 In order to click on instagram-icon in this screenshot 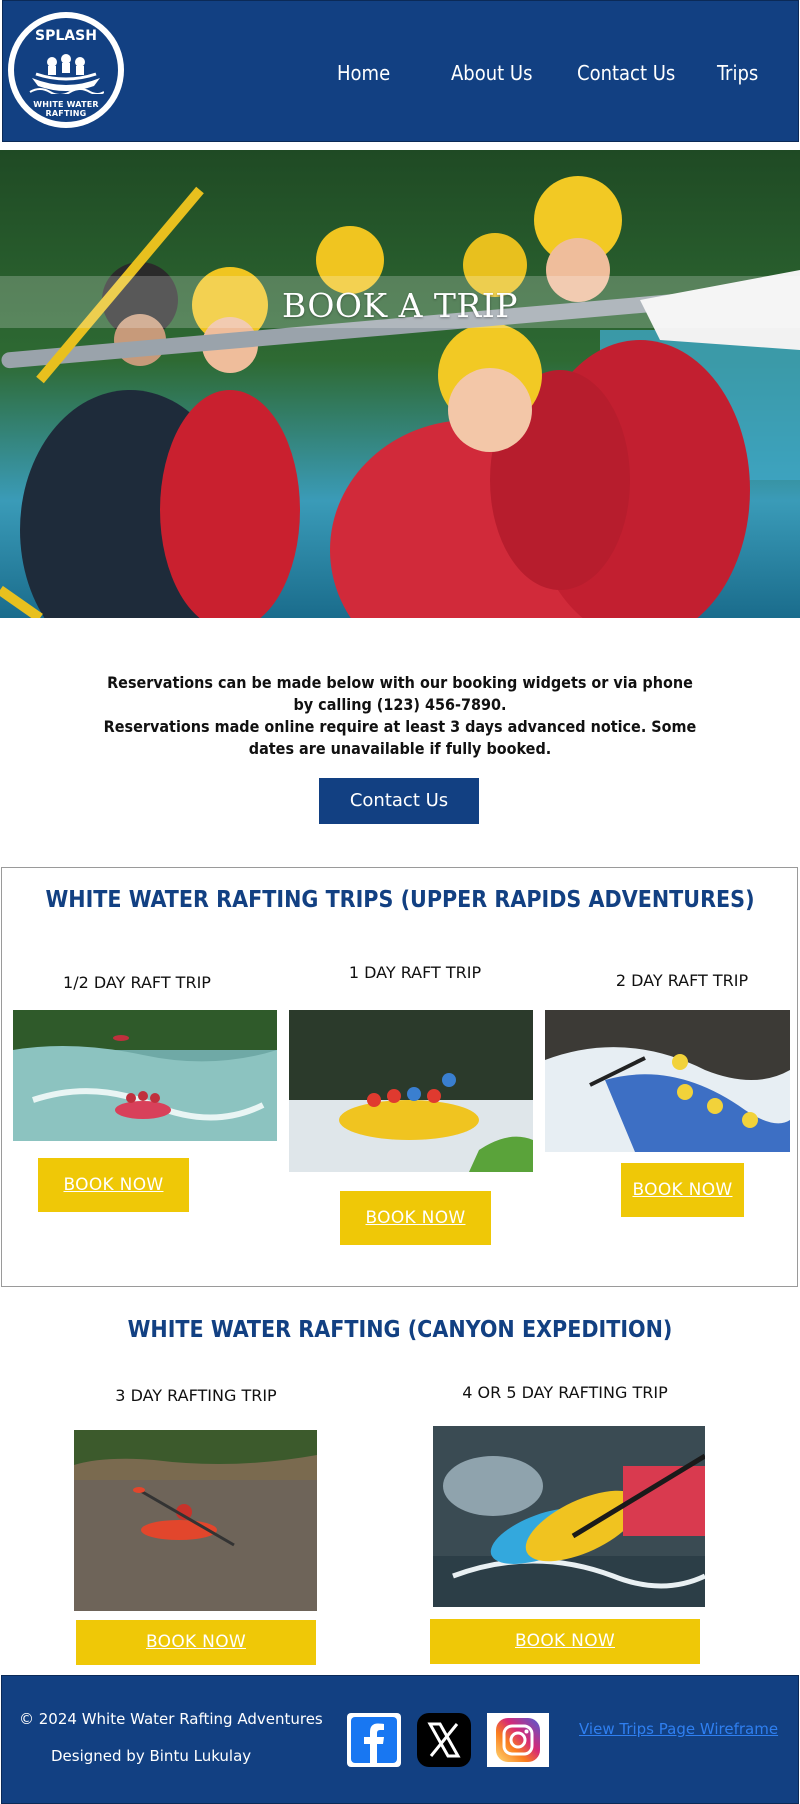, I will do `click(518, 1740)`.